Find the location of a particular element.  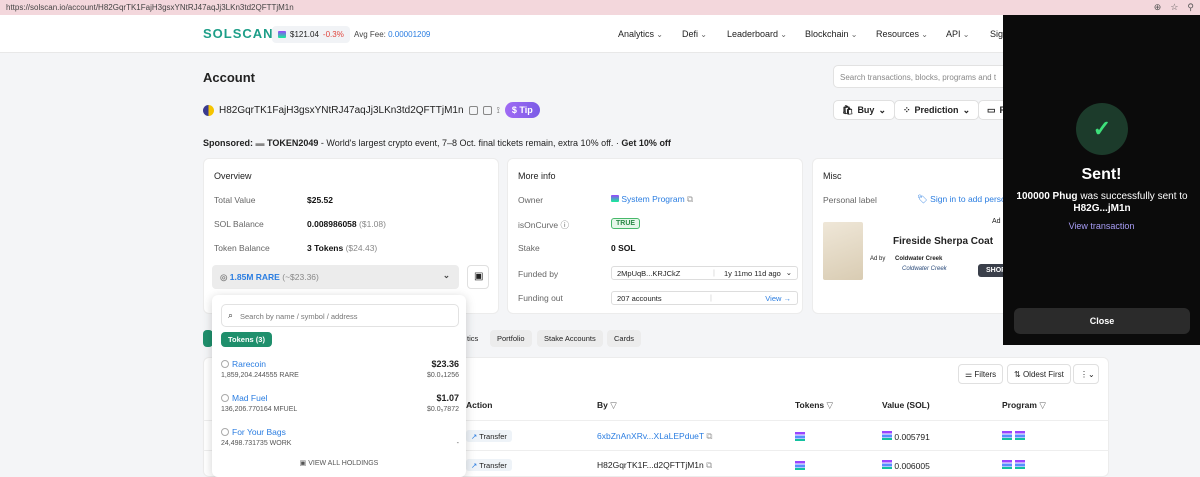

by-address: 6xbZnAnXRv...XLaLEPdueT is located at coordinates (650, 436).